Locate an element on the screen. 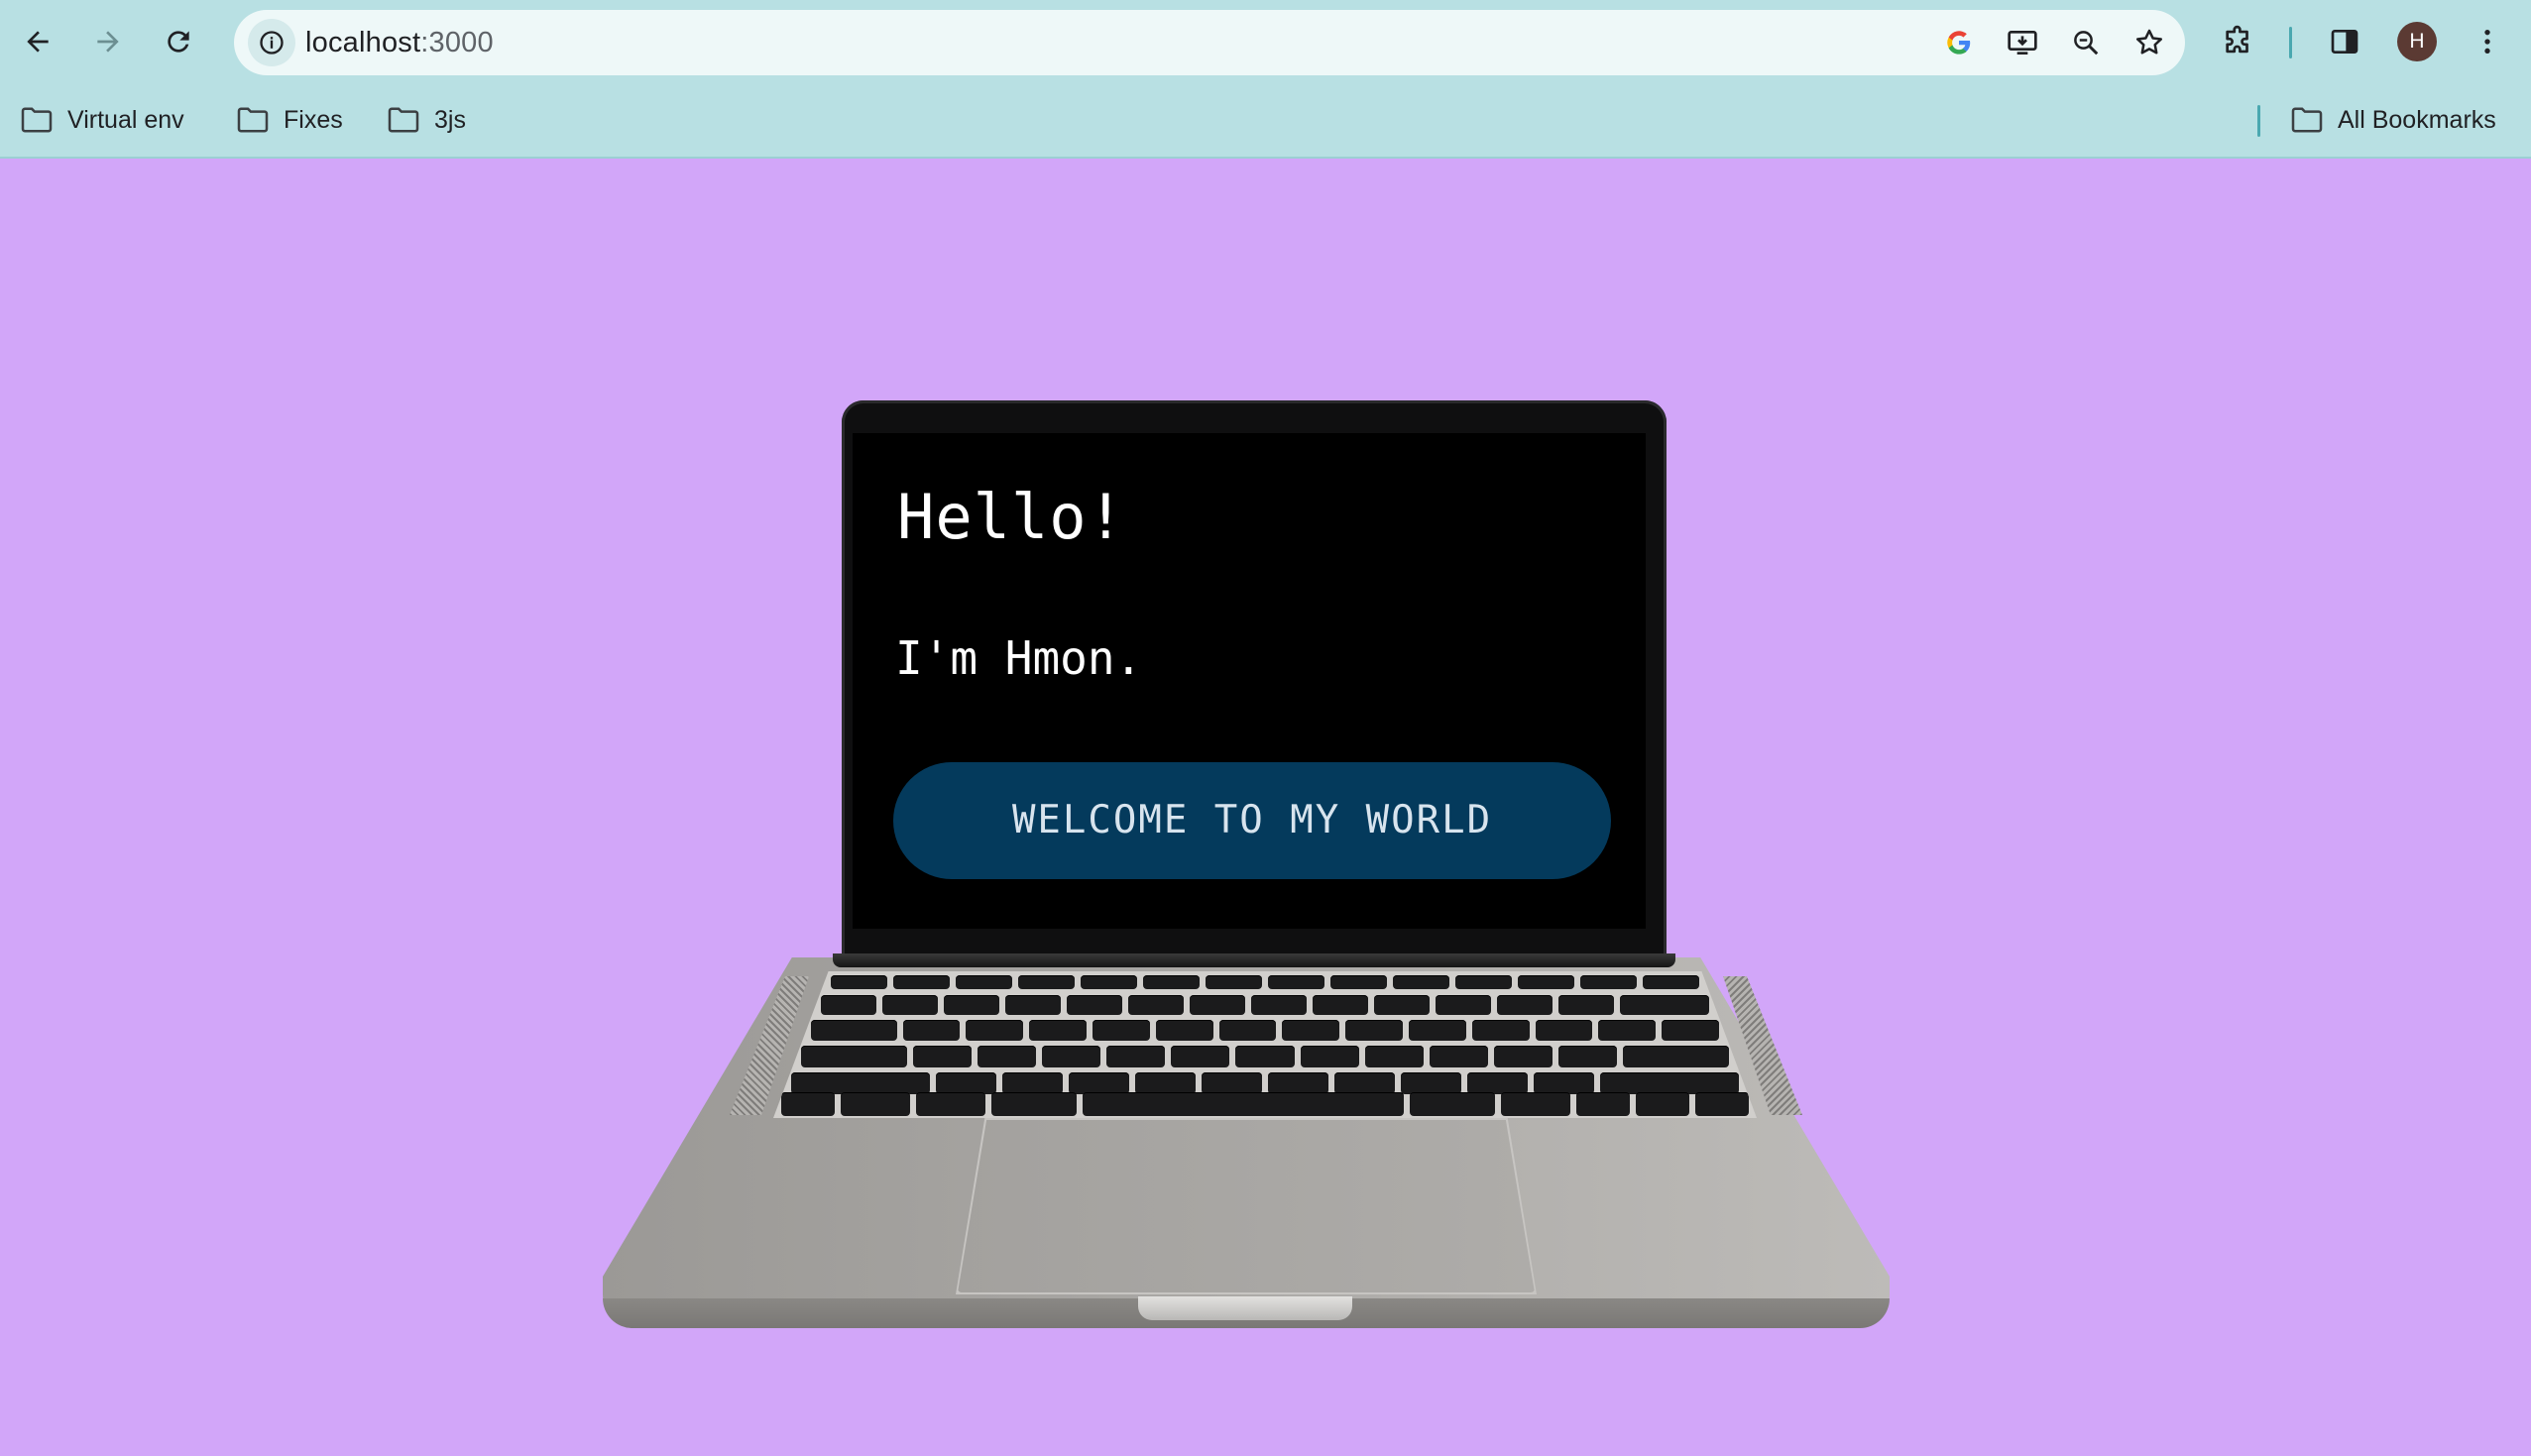 This screenshot has width=2531, height=1456. keyboard is located at coordinates (1265, 1044).